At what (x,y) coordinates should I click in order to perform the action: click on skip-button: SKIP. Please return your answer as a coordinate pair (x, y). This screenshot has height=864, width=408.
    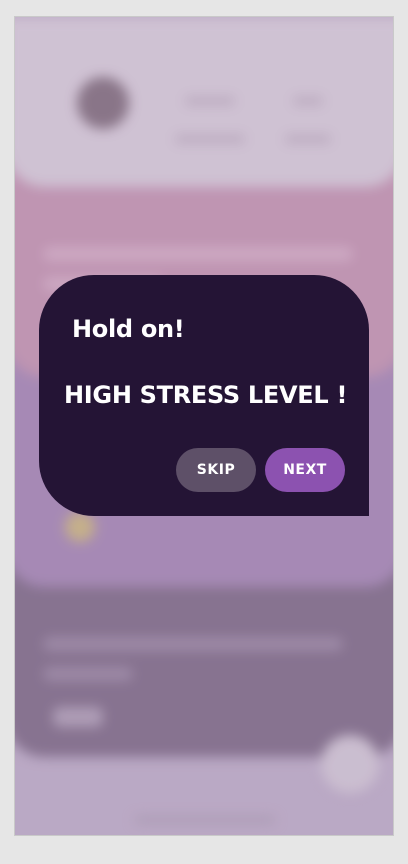
    Looking at the image, I should click on (216, 470).